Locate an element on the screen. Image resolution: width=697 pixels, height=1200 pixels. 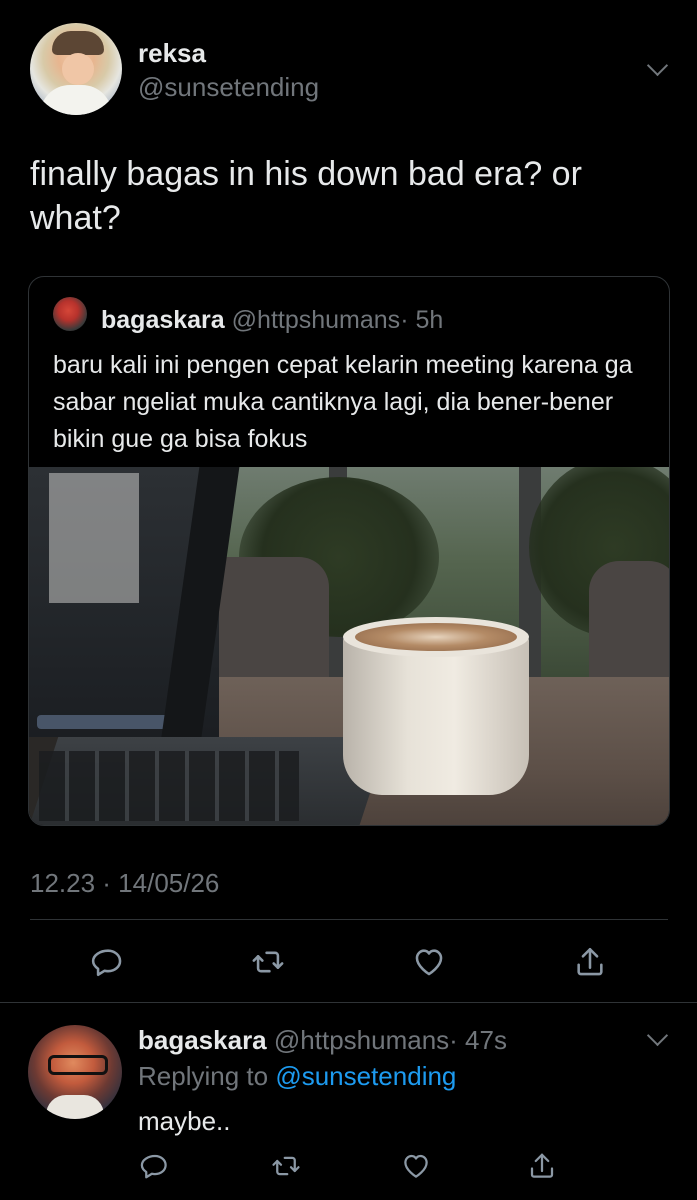
reply-author-handle: @httpshumans is located at coordinates (361, 1040).